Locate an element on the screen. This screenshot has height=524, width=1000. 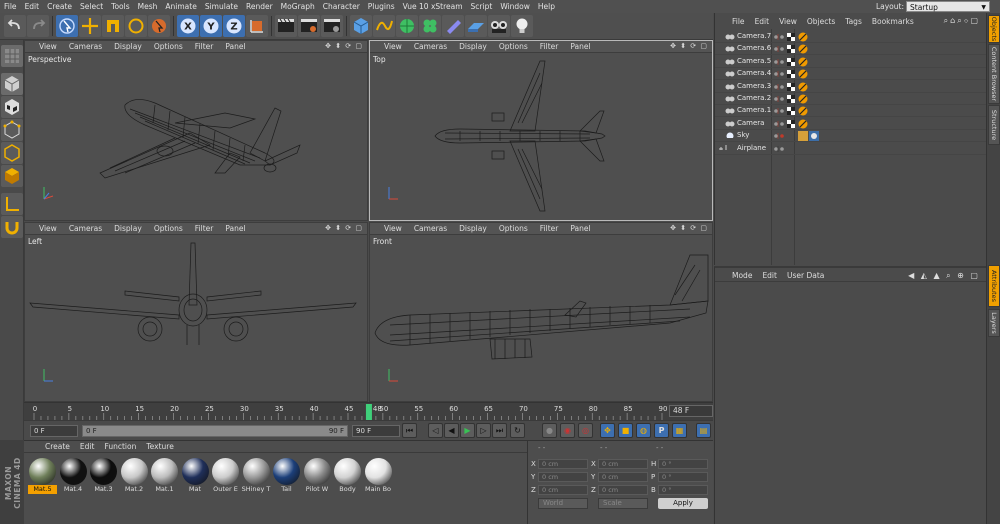
mat-menu-function: Function is located at coordinates (120, 446).